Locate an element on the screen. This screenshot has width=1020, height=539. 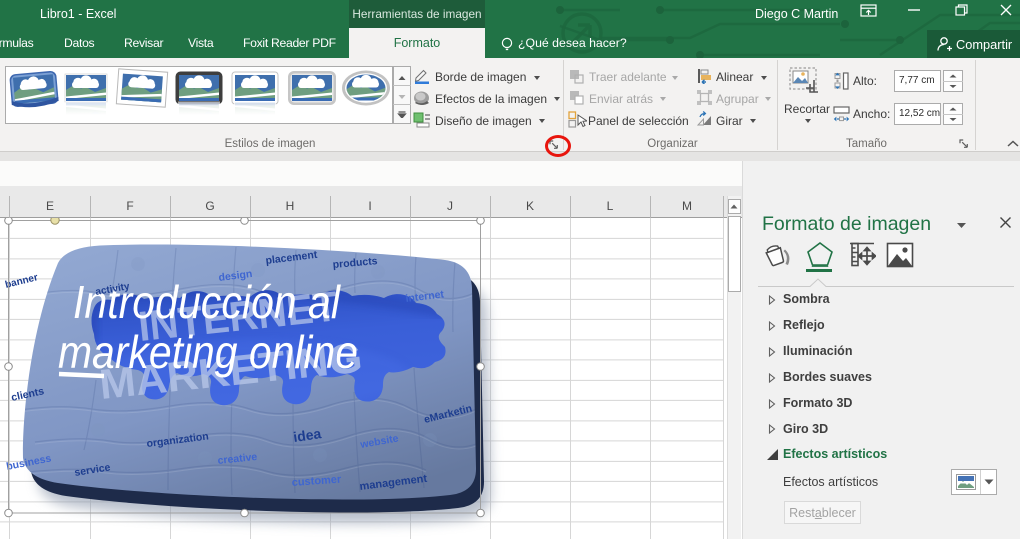
svg-text: marketing online is located at coordinates (208, 352).